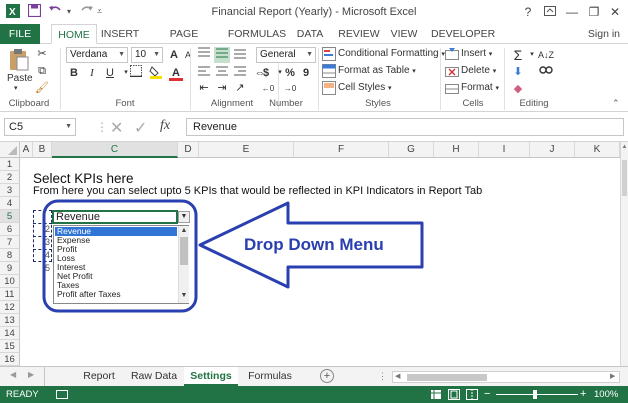  Describe the element at coordinates (478, 70) in the screenshot. I see `delete-cells-button: Delete ▾` at that location.